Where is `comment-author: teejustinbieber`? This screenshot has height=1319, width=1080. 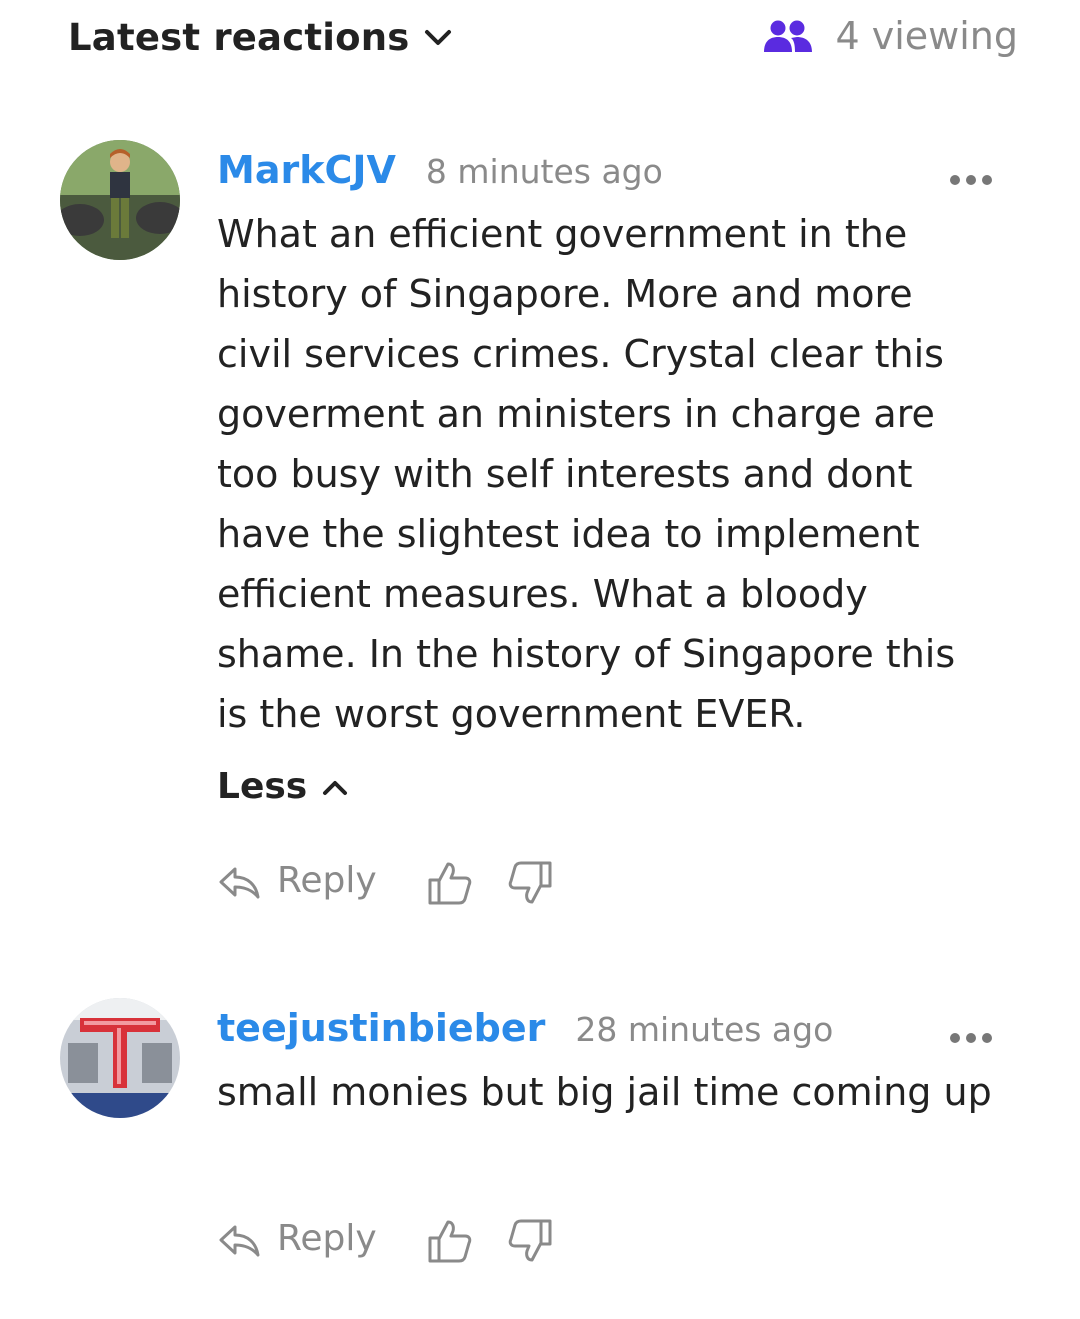
comment-author: teejustinbieber is located at coordinates (381, 1028).